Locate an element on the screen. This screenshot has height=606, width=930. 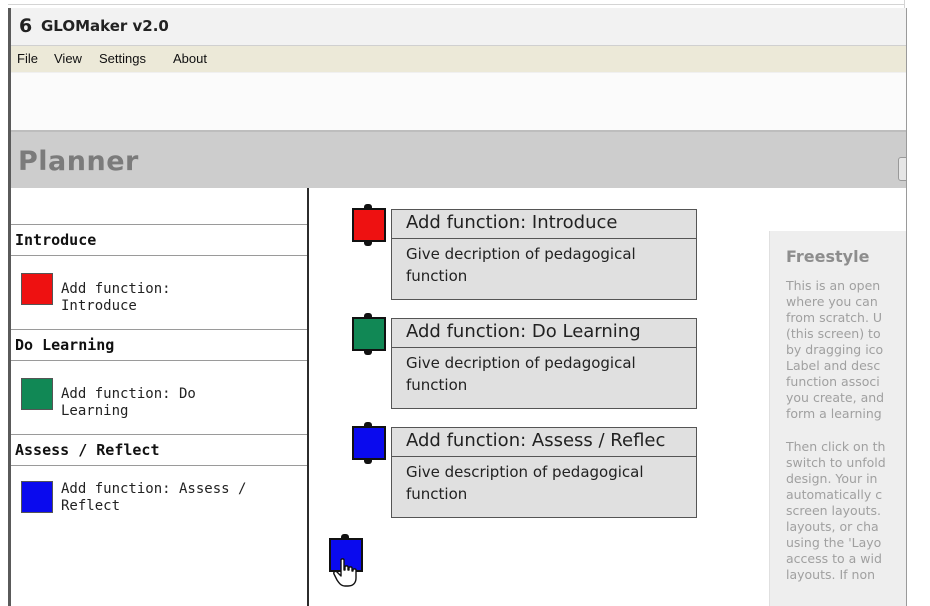
page-title: Planner is located at coordinates (78, 161).